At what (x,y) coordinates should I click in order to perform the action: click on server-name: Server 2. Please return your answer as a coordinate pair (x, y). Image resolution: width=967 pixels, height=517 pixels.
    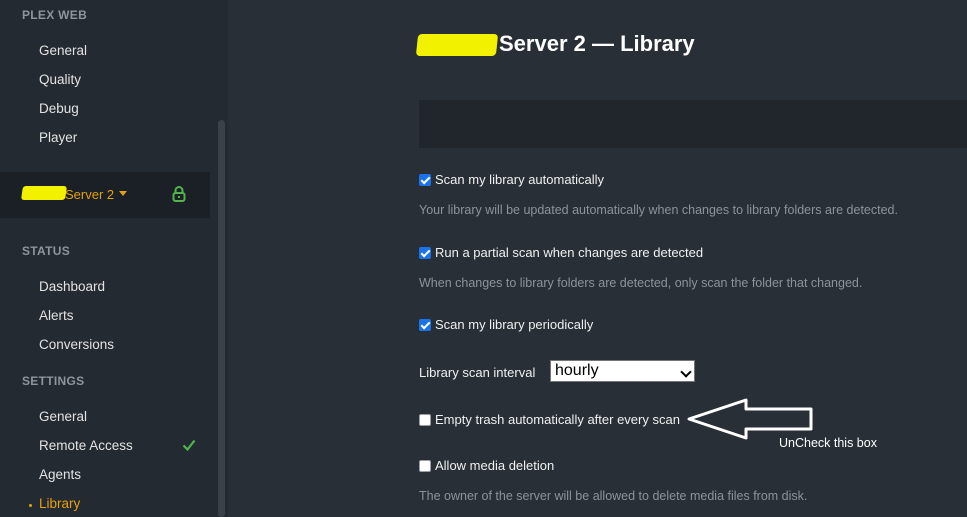
    Looking at the image, I should click on (89, 194).